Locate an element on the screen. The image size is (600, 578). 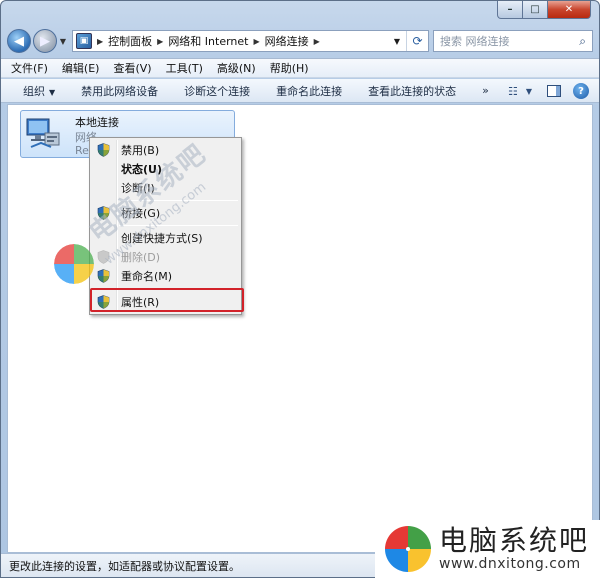
menu-item-create-shortcut: 创建快捷方式(S) is located at coordinates (165, 237).